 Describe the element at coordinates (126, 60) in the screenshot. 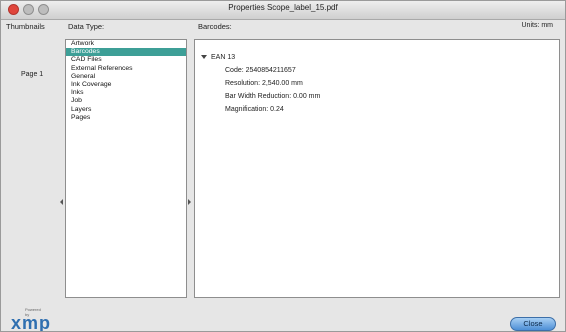

I see `data-type-item-cad-files: CAD Files` at that location.